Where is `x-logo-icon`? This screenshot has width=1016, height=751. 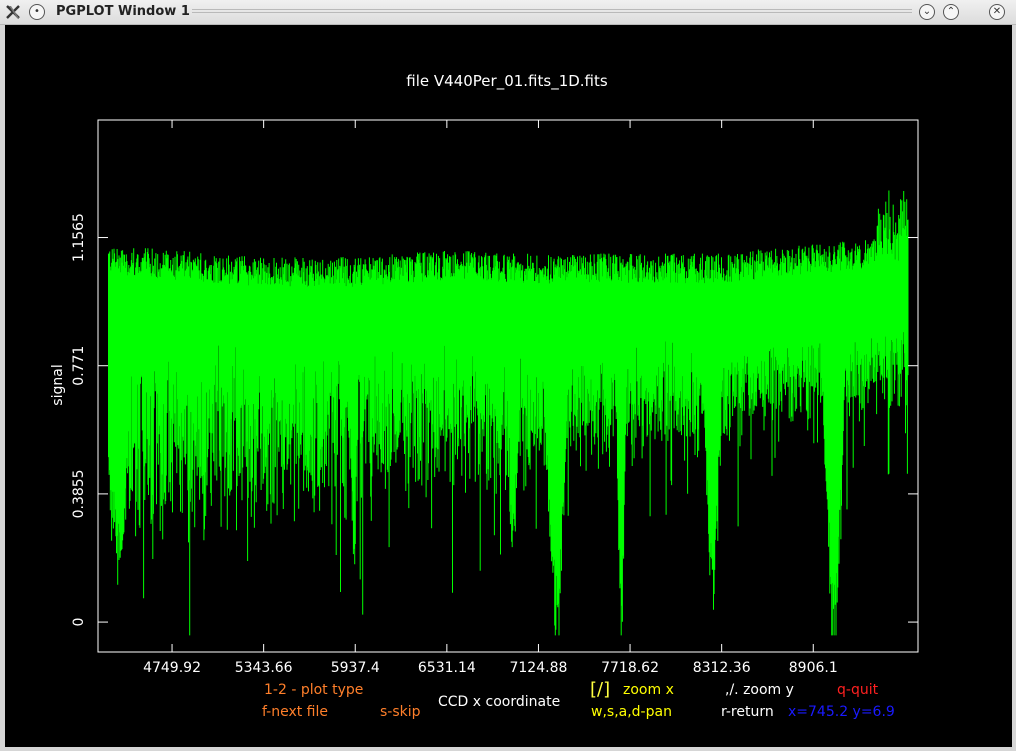 x-logo-icon is located at coordinates (13, 12).